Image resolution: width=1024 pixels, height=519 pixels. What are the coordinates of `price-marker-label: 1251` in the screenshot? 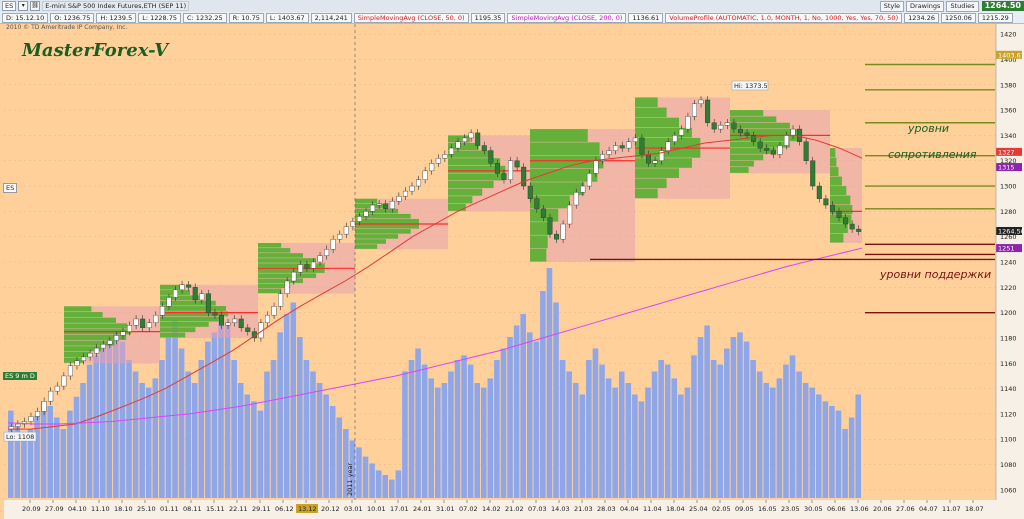 It's located at (1006, 249).